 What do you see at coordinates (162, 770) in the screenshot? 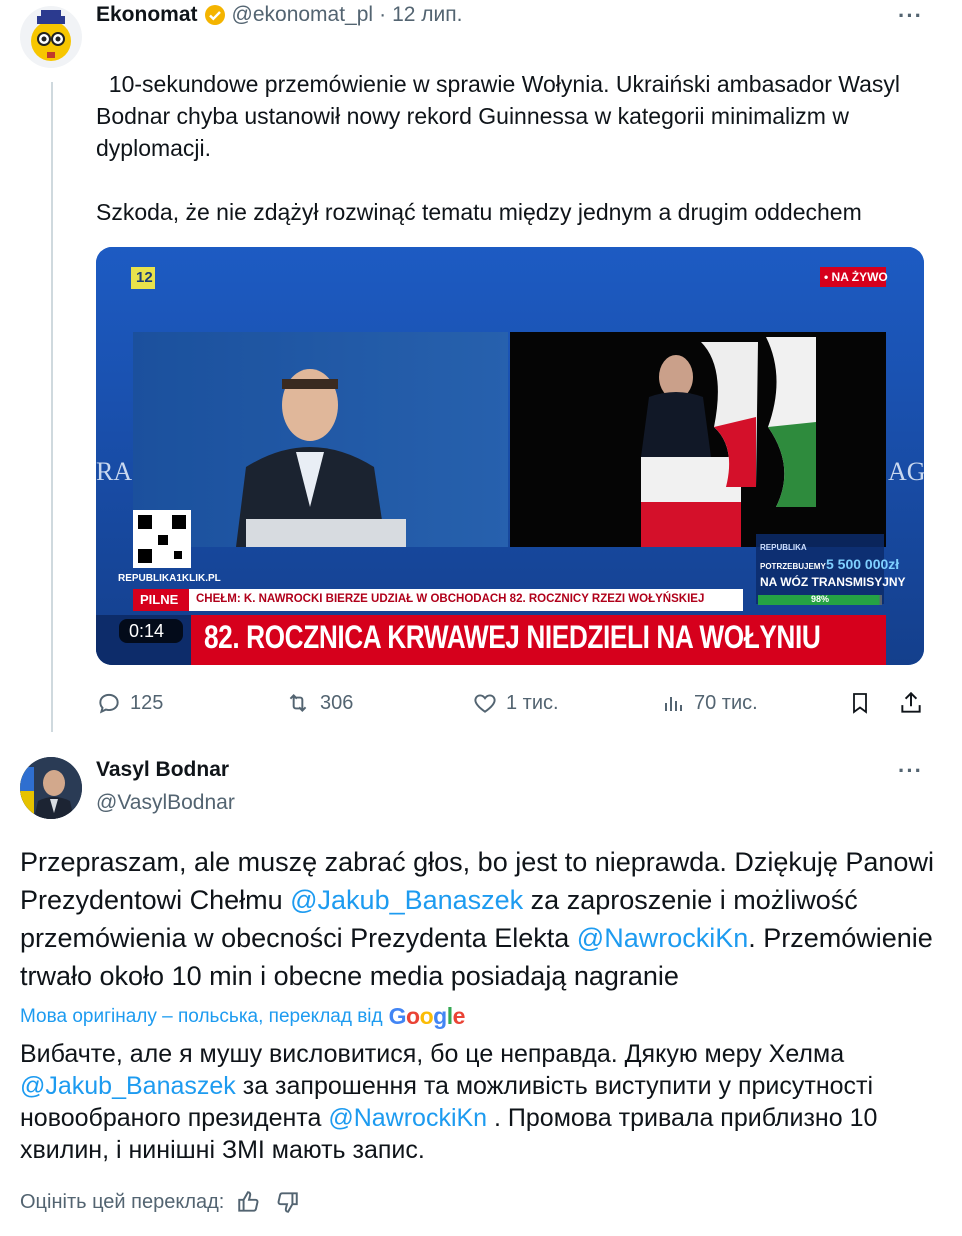
I see `author-name-2: Vasyl Bodnar` at bounding box center [162, 770].